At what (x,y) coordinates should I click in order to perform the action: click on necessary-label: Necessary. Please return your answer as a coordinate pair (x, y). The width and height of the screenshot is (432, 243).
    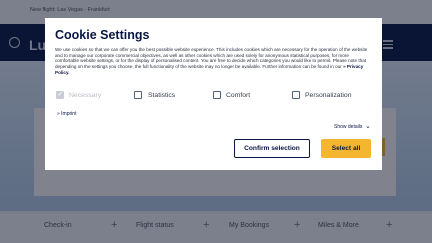
    Looking at the image, I should click on (85, 95).